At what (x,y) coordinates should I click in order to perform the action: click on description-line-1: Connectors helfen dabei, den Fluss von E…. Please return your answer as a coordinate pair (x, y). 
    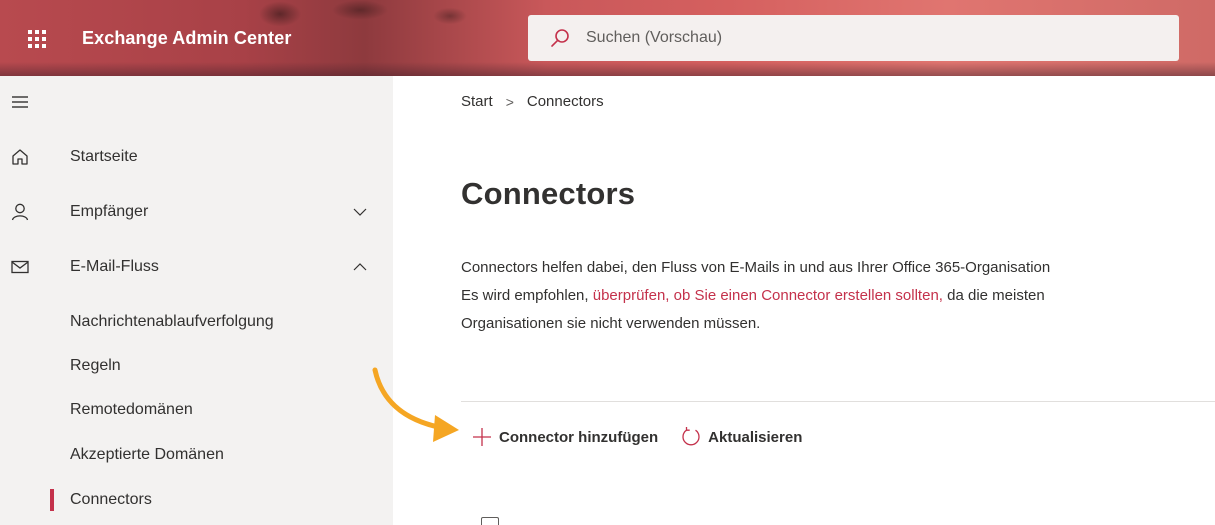
    Looking at the image, I should click on (756, 267).